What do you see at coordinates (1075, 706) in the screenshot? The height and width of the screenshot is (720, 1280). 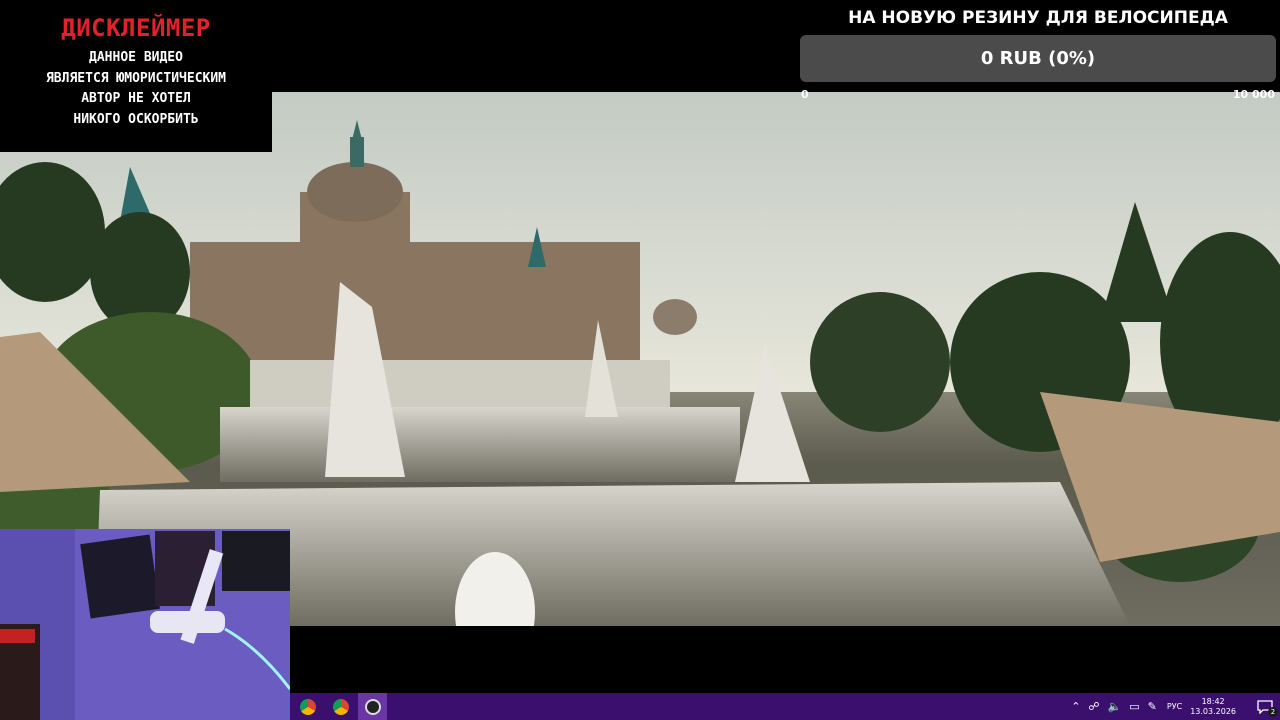 I see `chevron-up-icon: ⌃` at bounding box center [1075, 706].